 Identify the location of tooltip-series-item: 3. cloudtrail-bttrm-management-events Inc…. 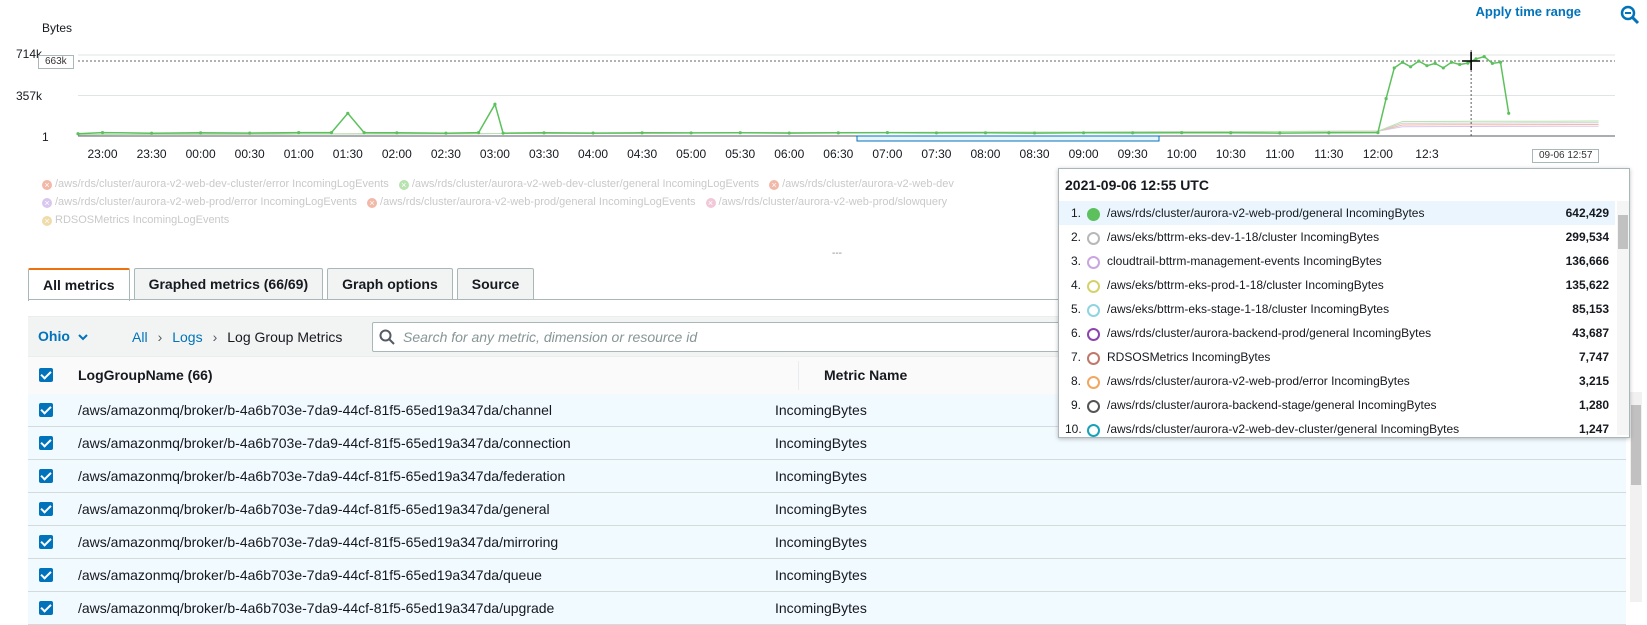
(1337, 261).